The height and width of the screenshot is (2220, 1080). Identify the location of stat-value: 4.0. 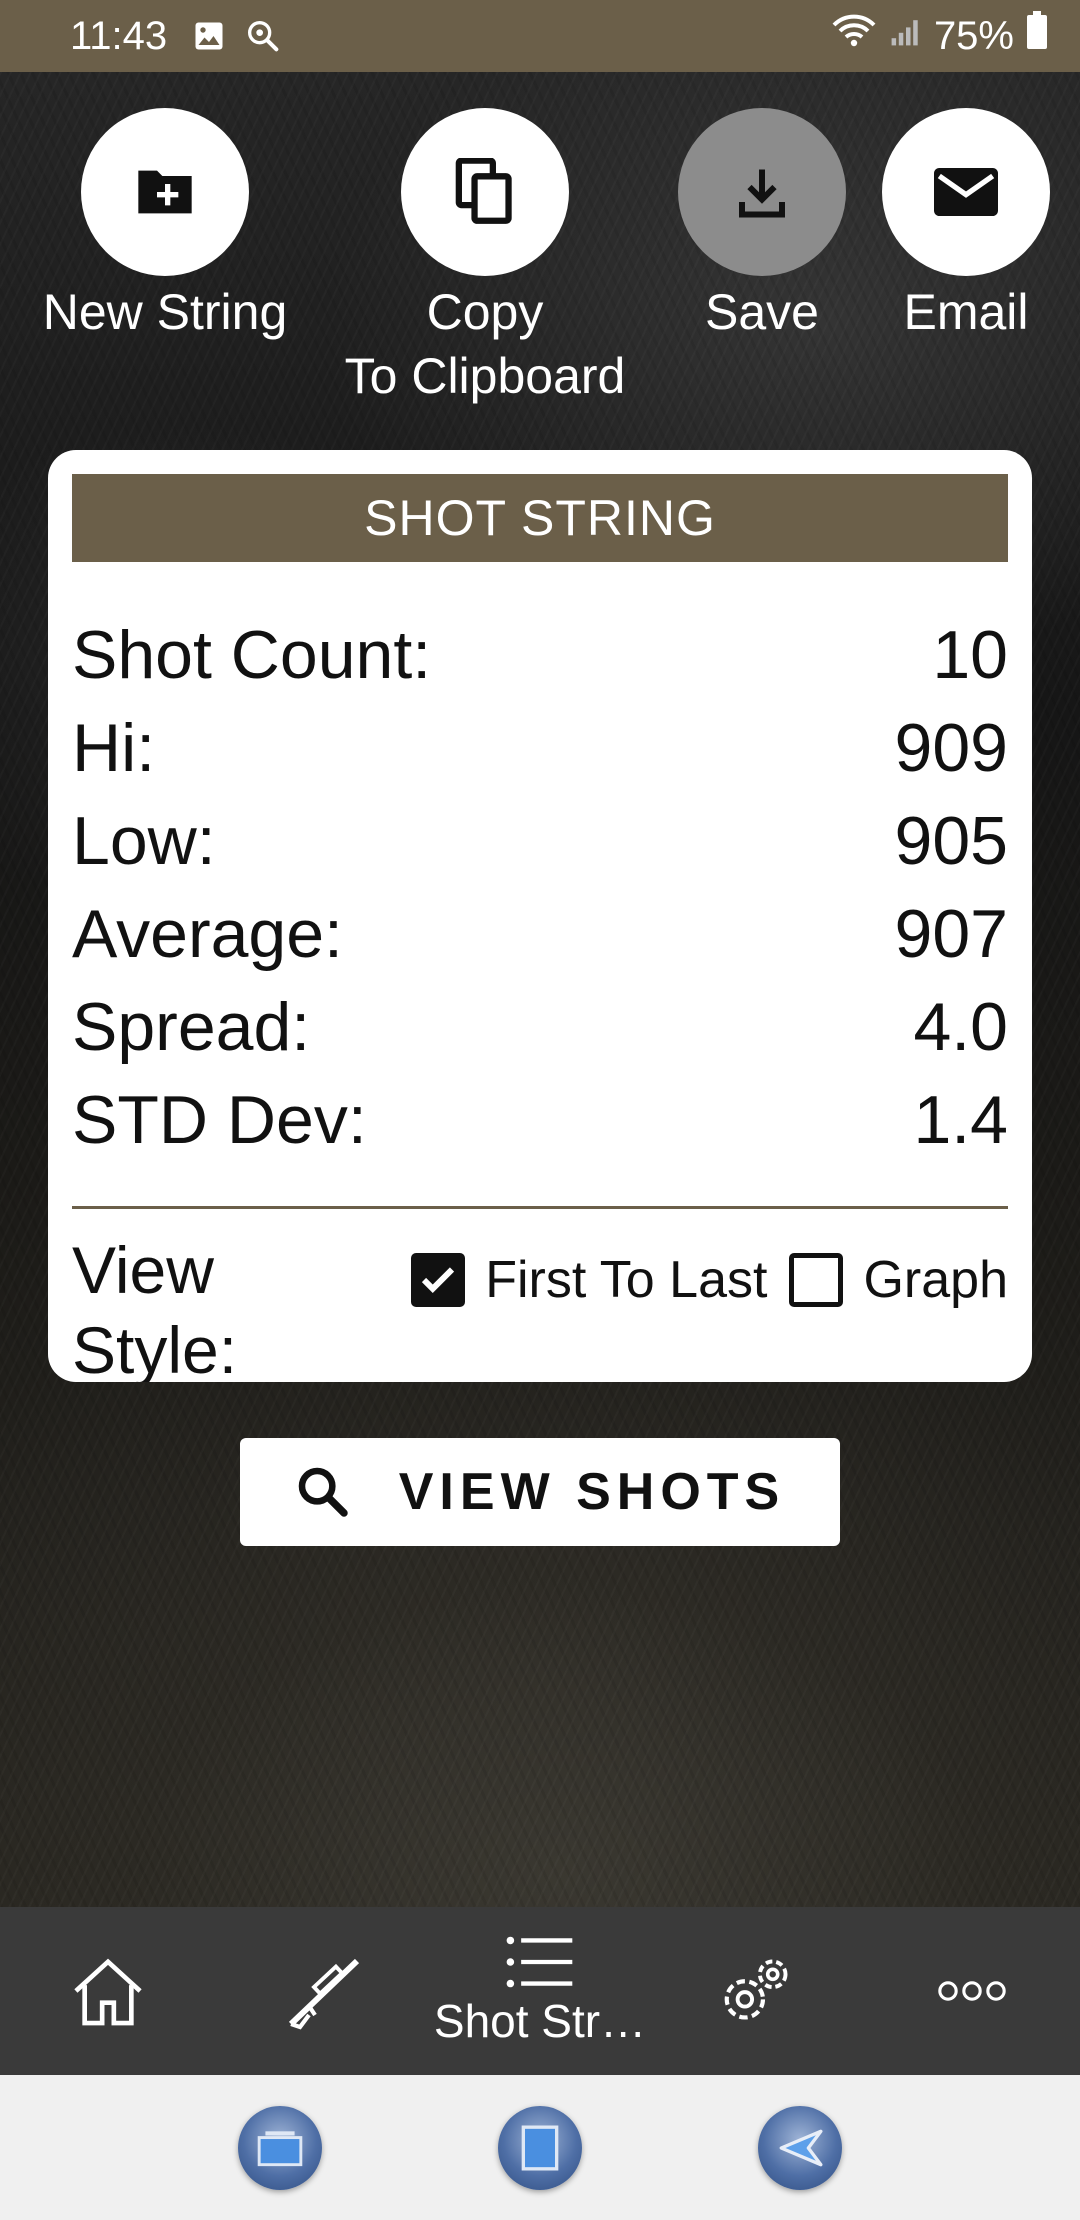
(960, 1026).